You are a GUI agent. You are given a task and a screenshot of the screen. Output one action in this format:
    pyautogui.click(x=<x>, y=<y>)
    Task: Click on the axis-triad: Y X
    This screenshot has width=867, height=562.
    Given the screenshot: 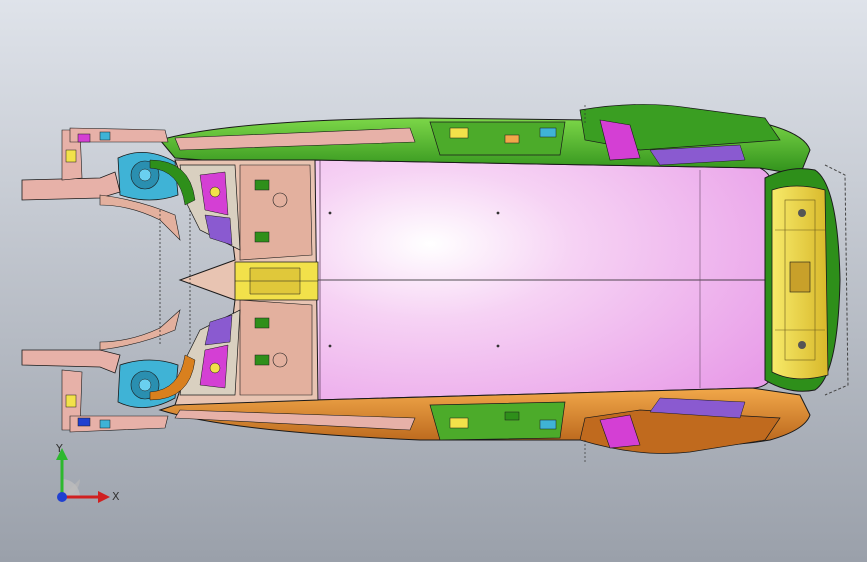 What is the action you would take?
    pyautogui.click(x=80, y=475)
    